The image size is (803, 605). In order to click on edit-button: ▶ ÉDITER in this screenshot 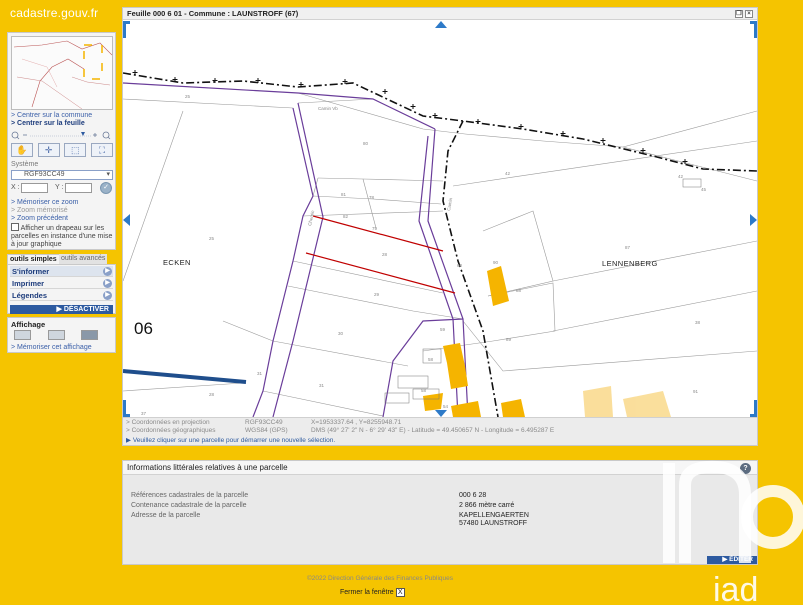, I will do `click(732, 560)`.